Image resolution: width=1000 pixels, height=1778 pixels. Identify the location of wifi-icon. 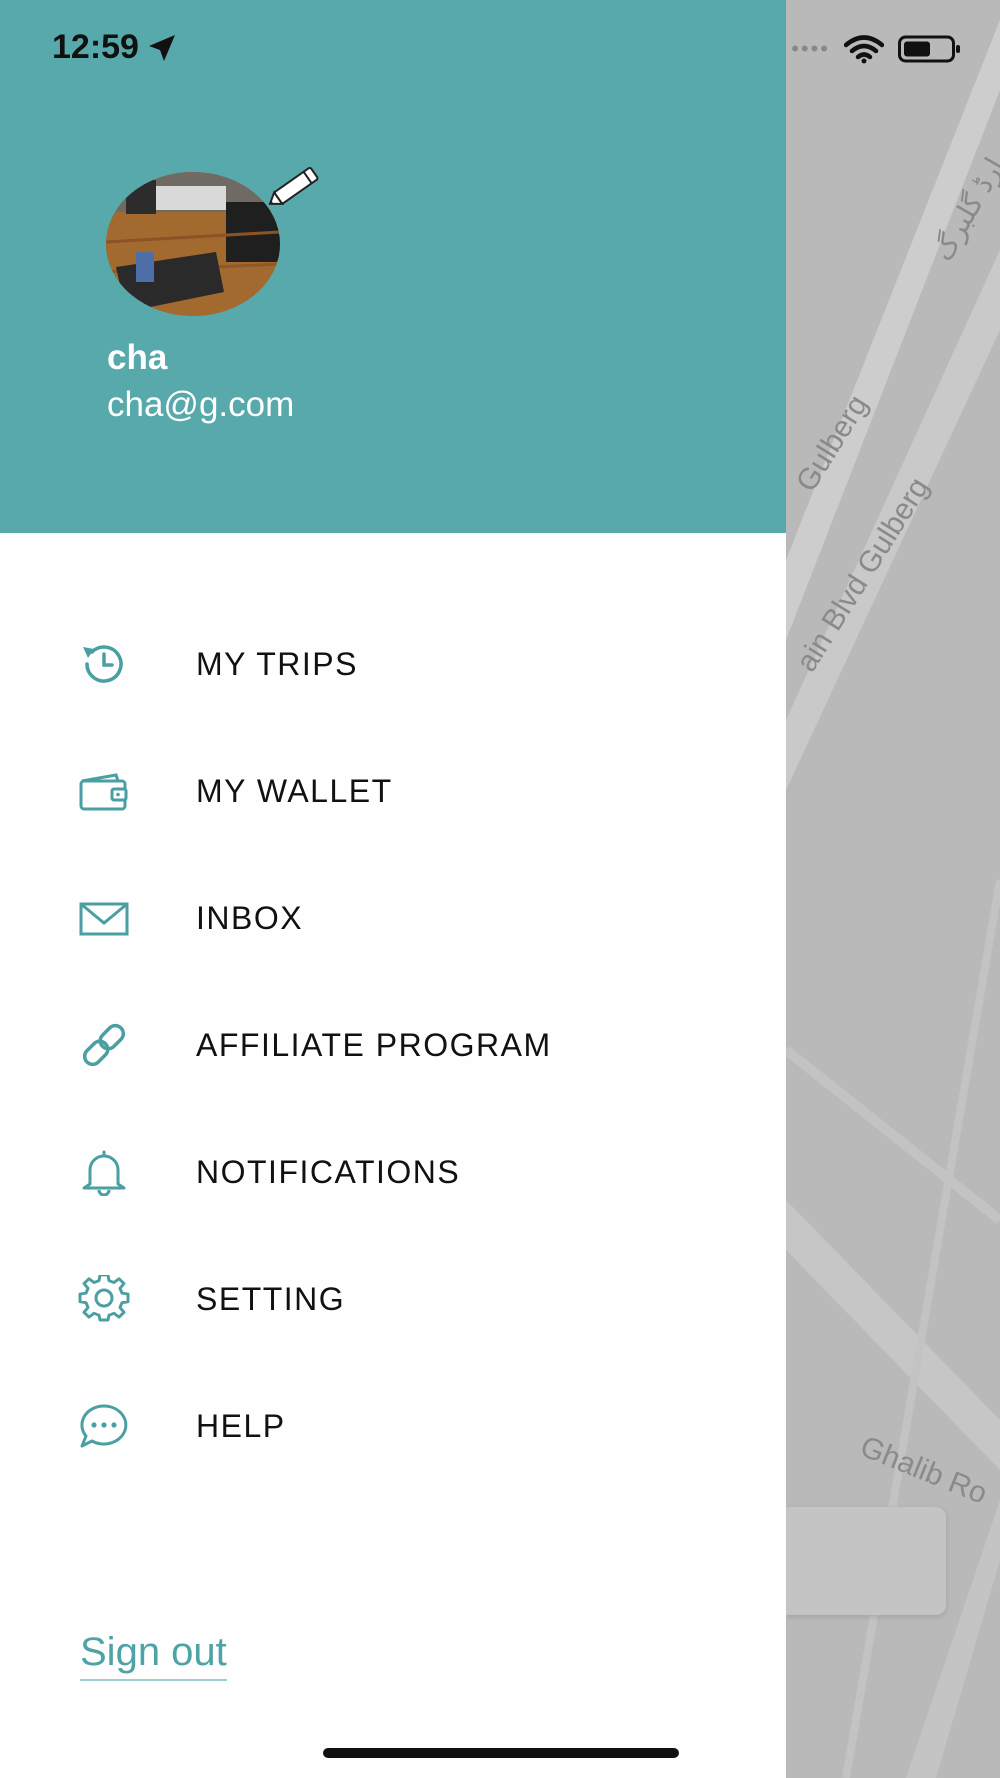
(864, 49).